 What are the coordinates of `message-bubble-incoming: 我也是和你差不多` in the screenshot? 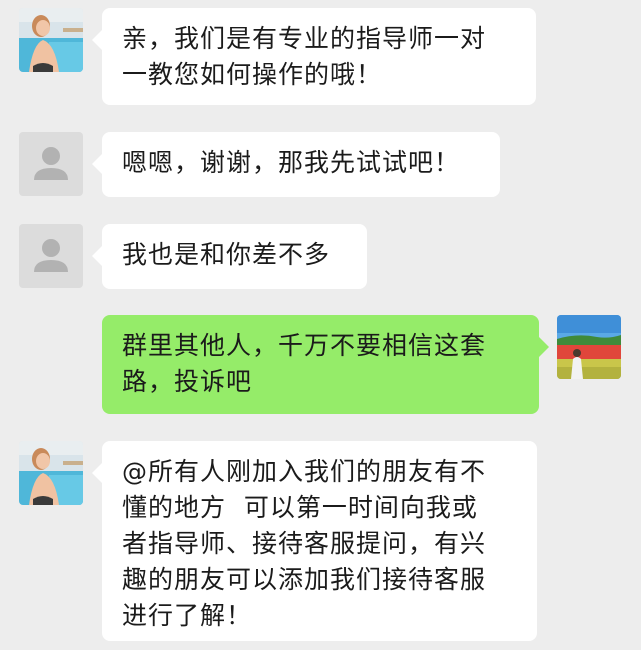 It's located at (229, 256).